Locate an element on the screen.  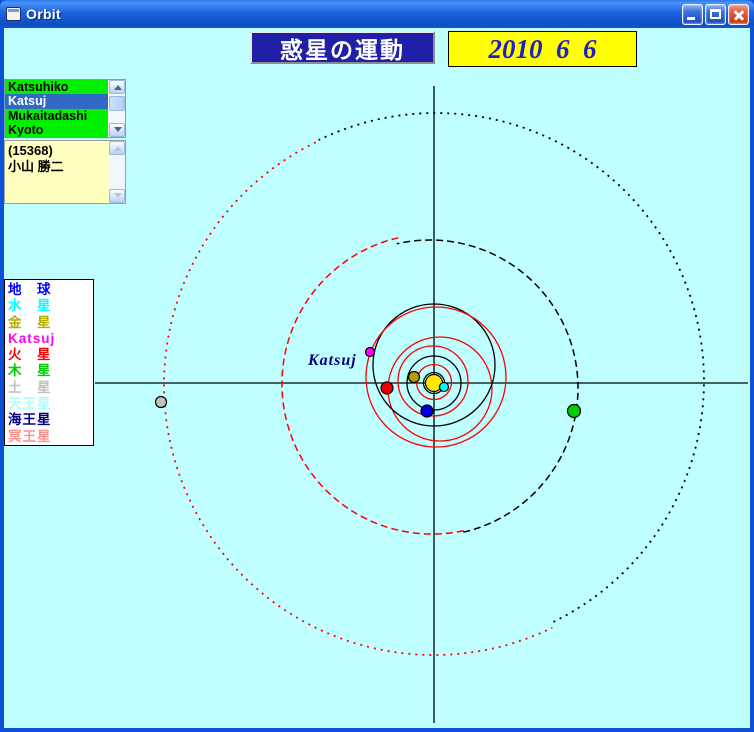
planet-jupiter is located at coordinates (574, 411).